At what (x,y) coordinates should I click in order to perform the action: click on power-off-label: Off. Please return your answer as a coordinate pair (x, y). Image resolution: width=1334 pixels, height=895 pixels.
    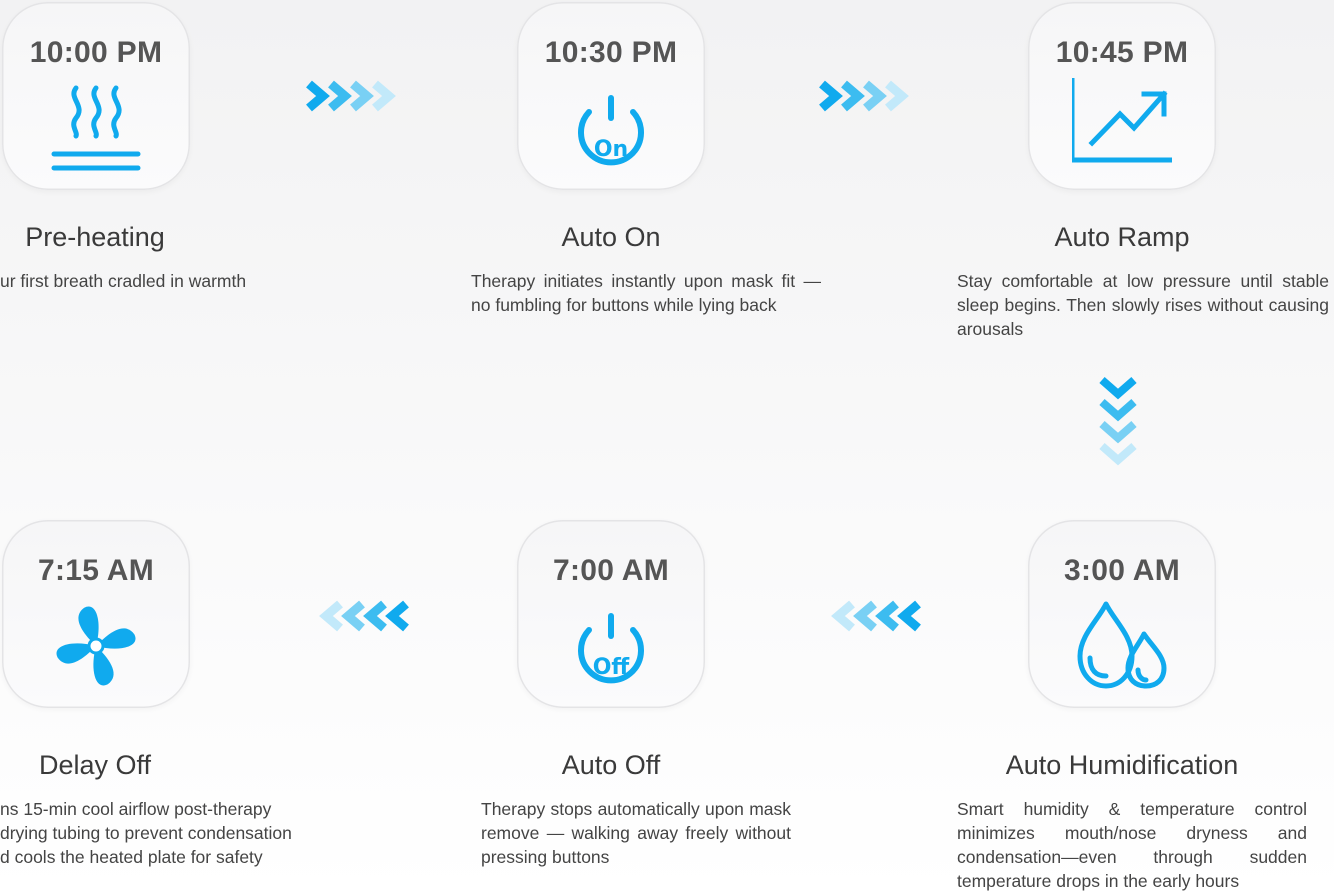
    Looking at the image, I should click on (612, 667).